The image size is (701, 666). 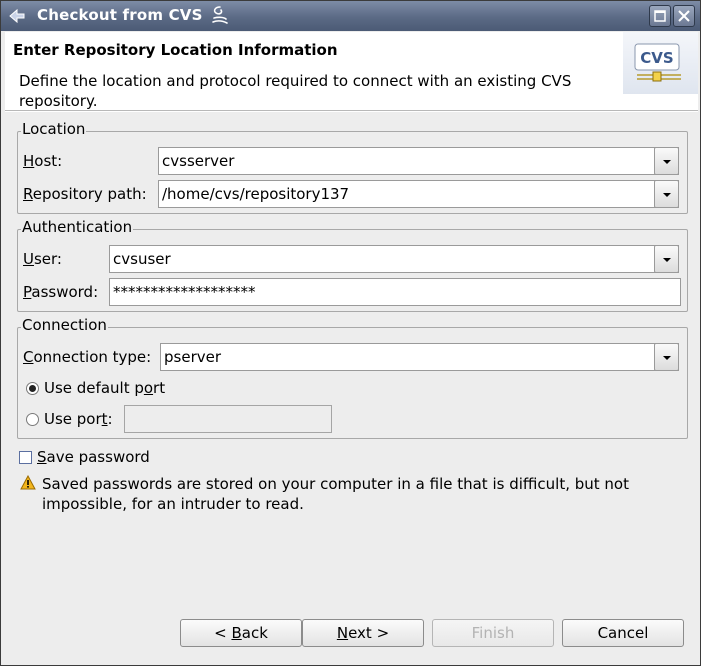 I want to click on location-group-label: Location, so click(x=54, y=129).